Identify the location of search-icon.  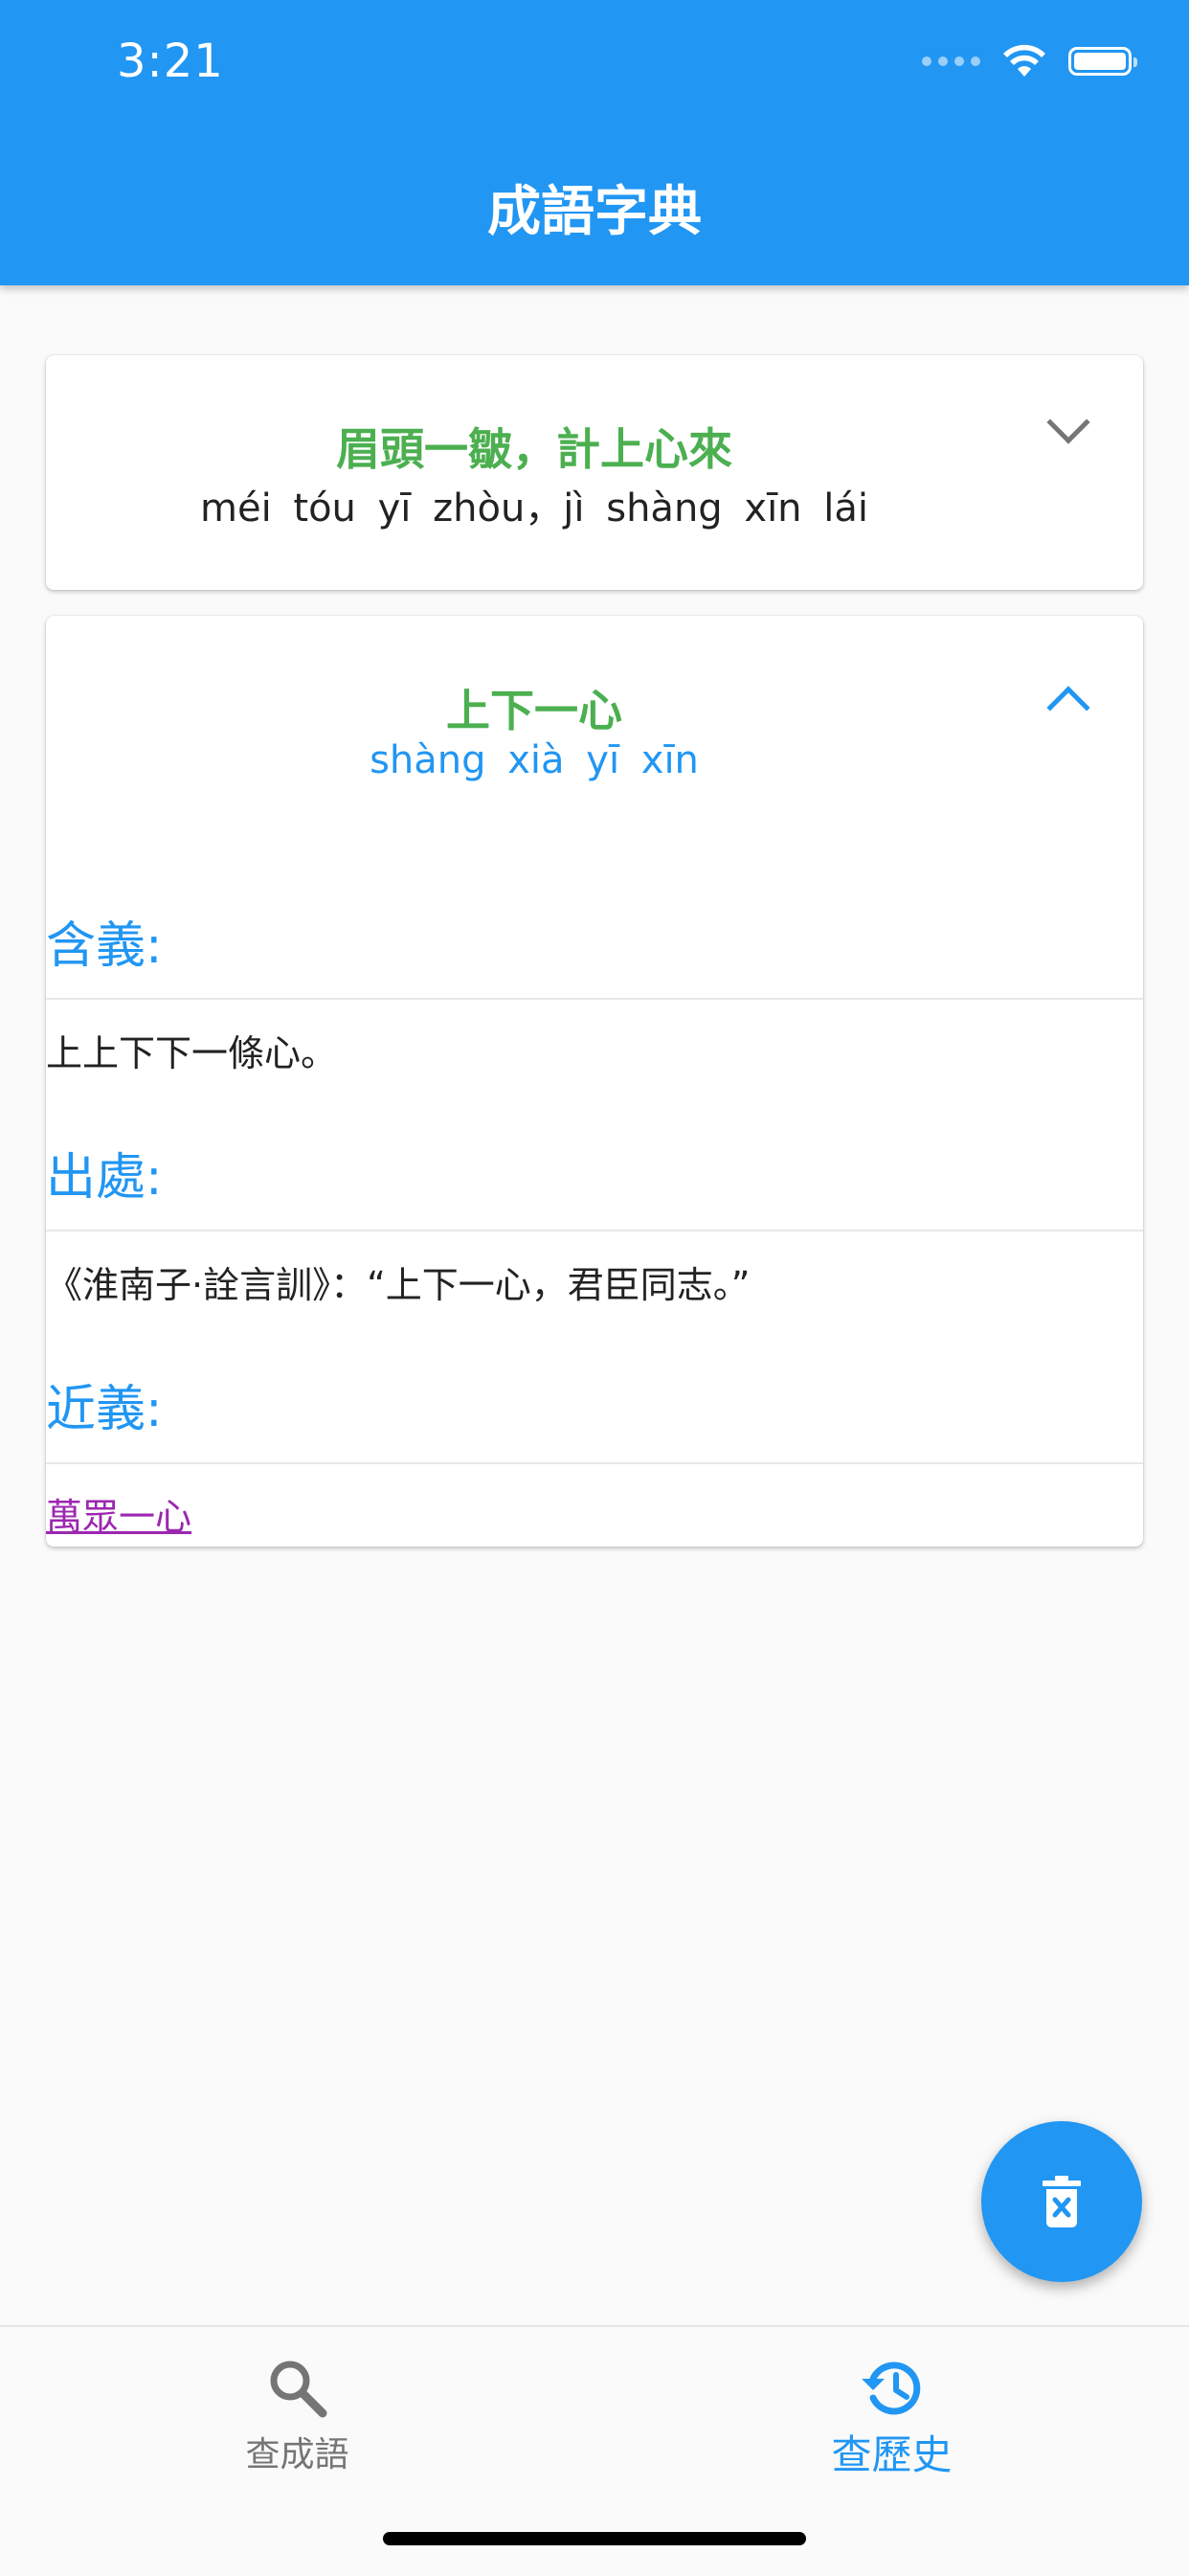
(298, 2389).